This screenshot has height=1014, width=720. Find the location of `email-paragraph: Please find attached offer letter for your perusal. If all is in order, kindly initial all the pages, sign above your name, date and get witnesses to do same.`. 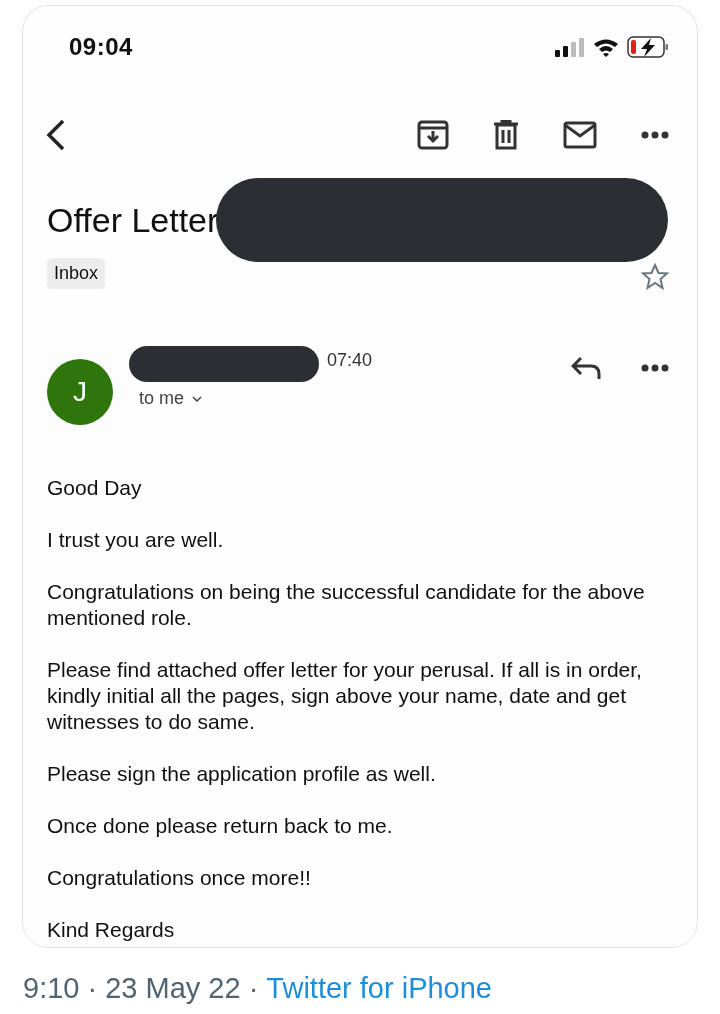

email-paragraph: Please find attached offer letter for your perusal. If all is in order, kindly initial all the pages, sign above your name, date and get witnesses to do same. is located at coordinates (345, 696).